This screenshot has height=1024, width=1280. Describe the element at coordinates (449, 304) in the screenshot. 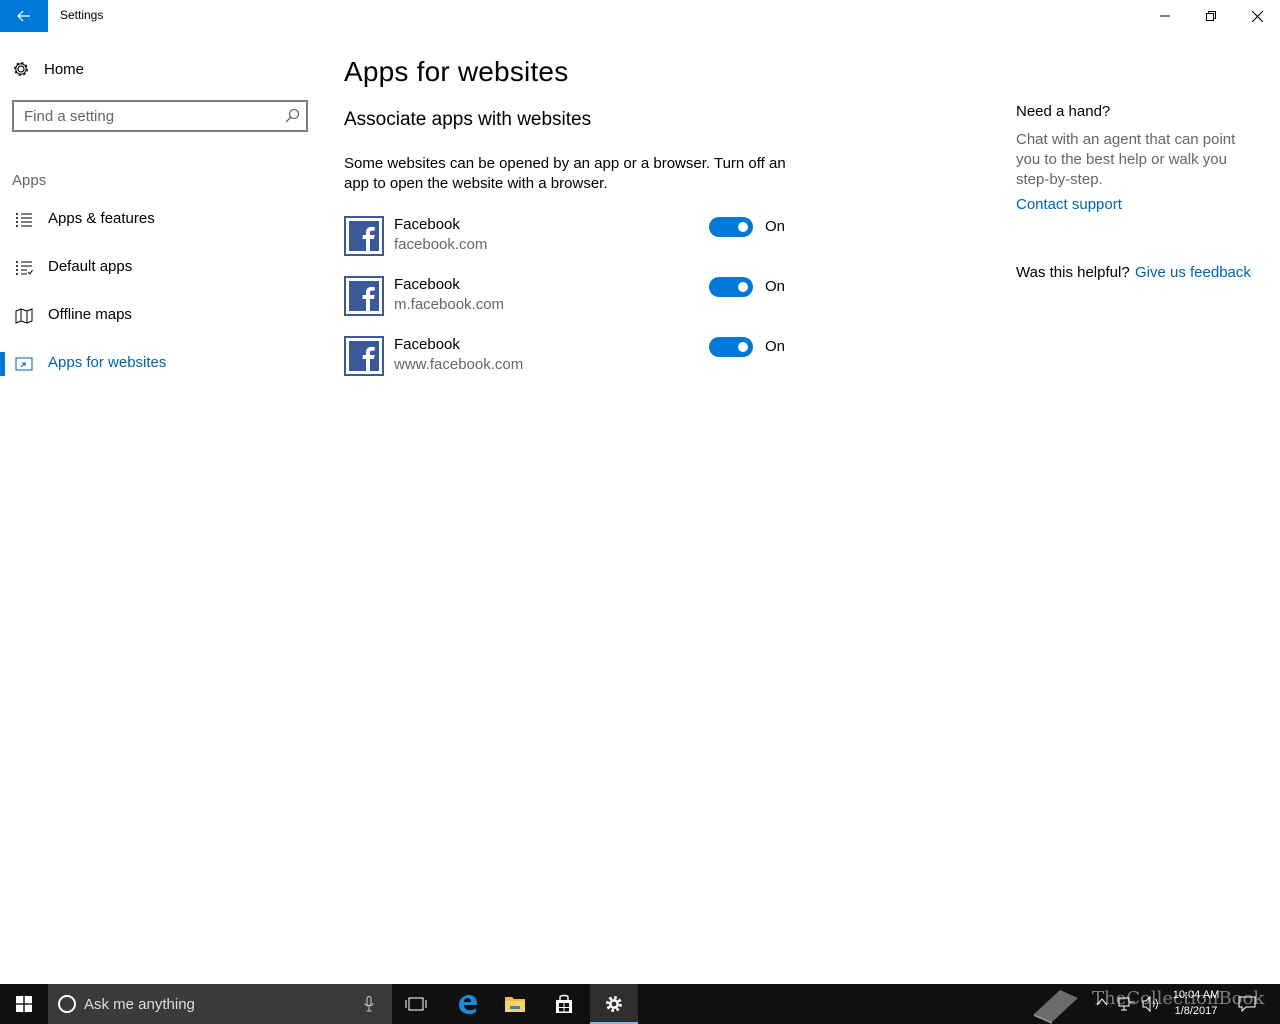

I see `app-url: m.facebook.com` at that location.